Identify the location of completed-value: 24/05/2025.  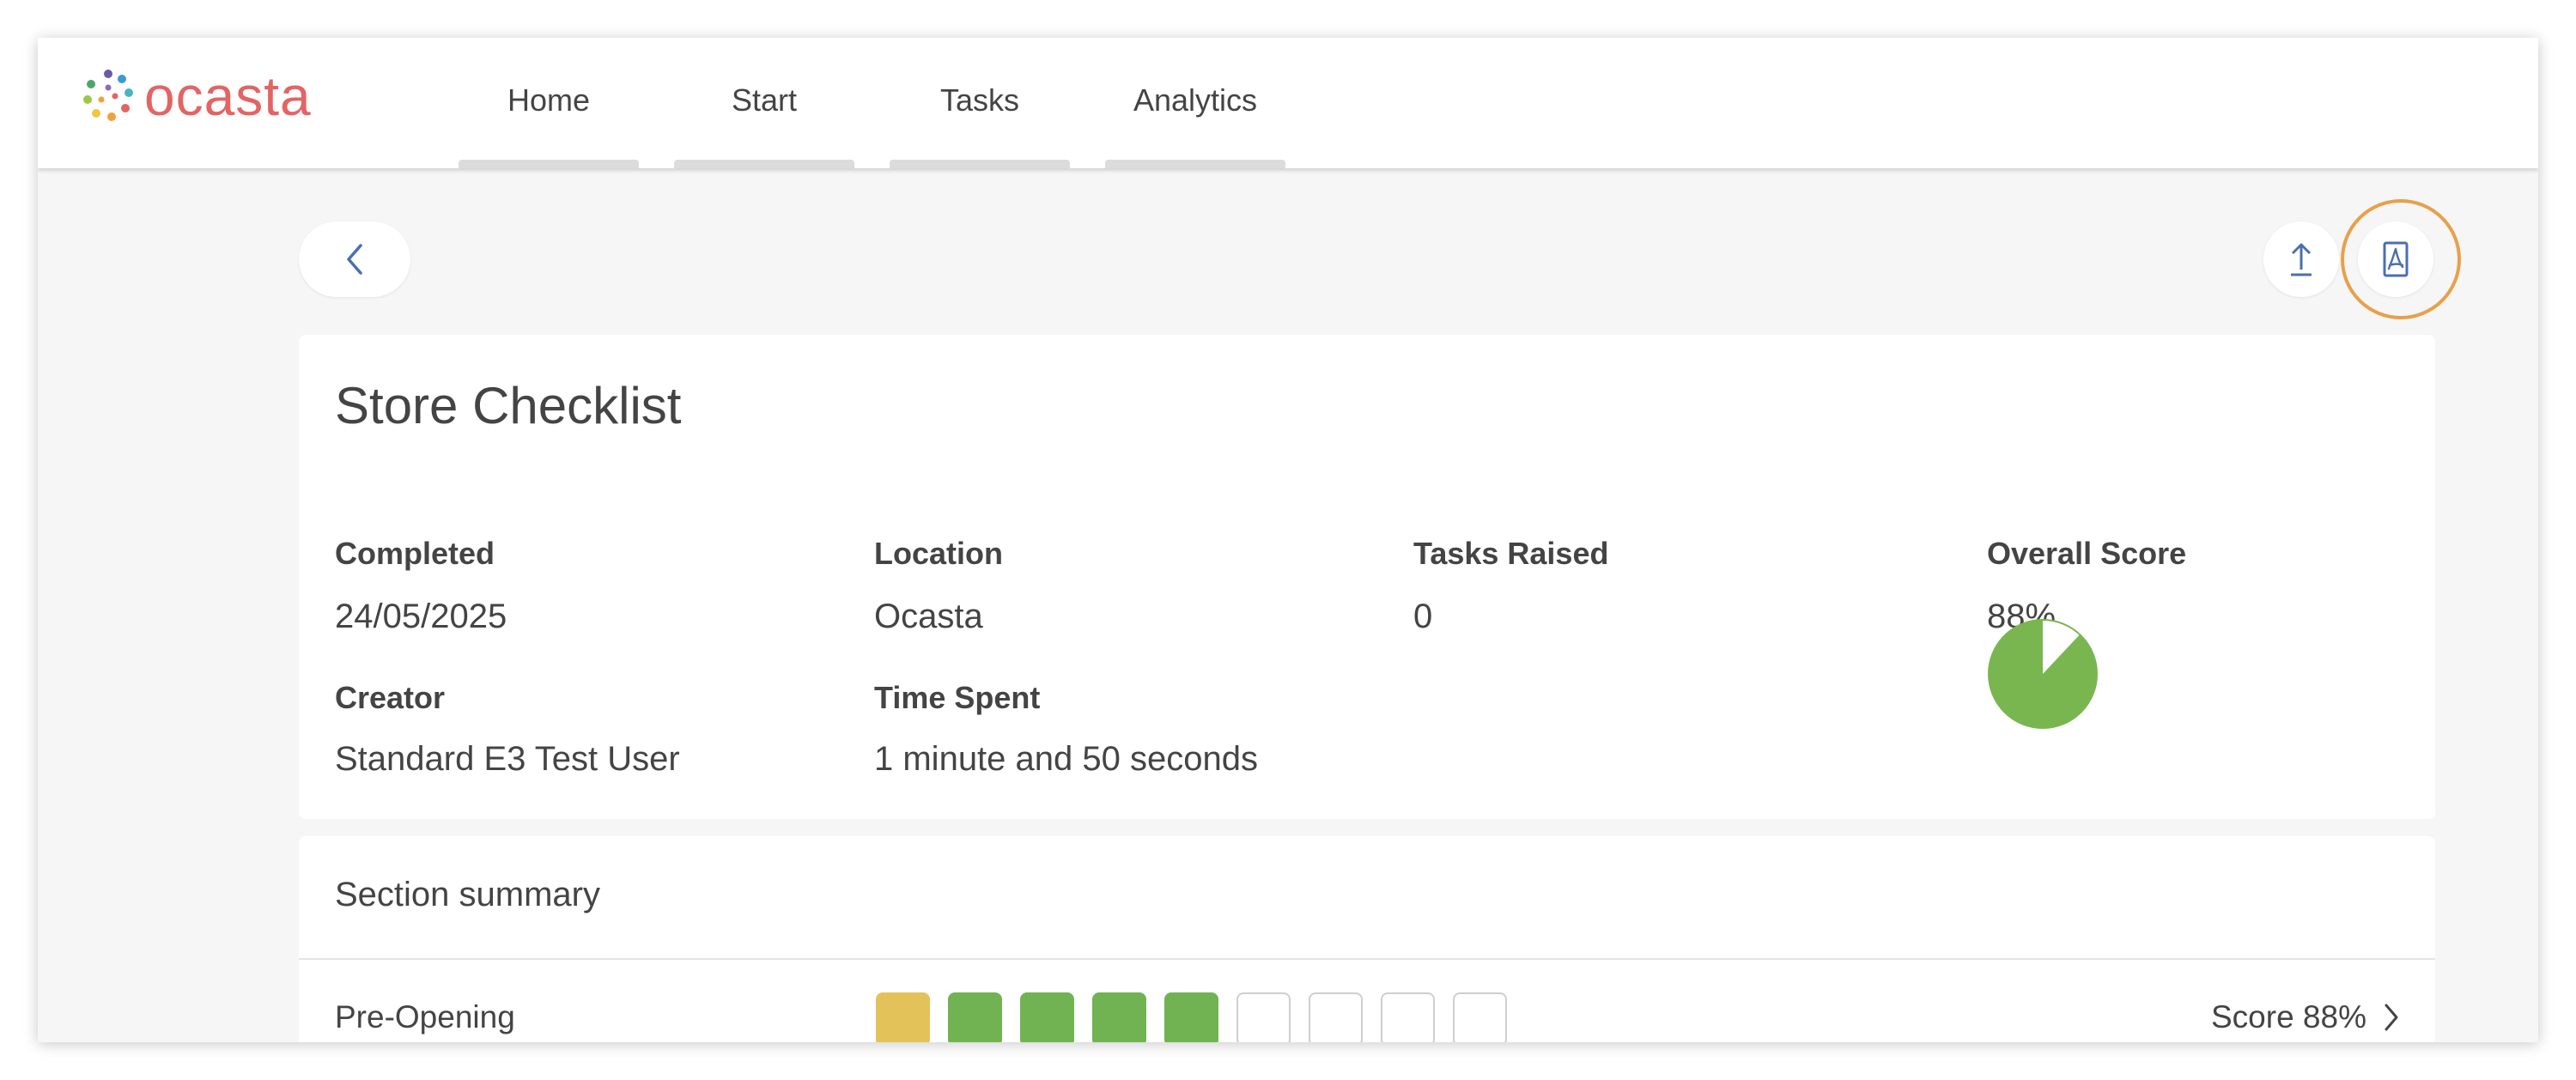
(421, 616).